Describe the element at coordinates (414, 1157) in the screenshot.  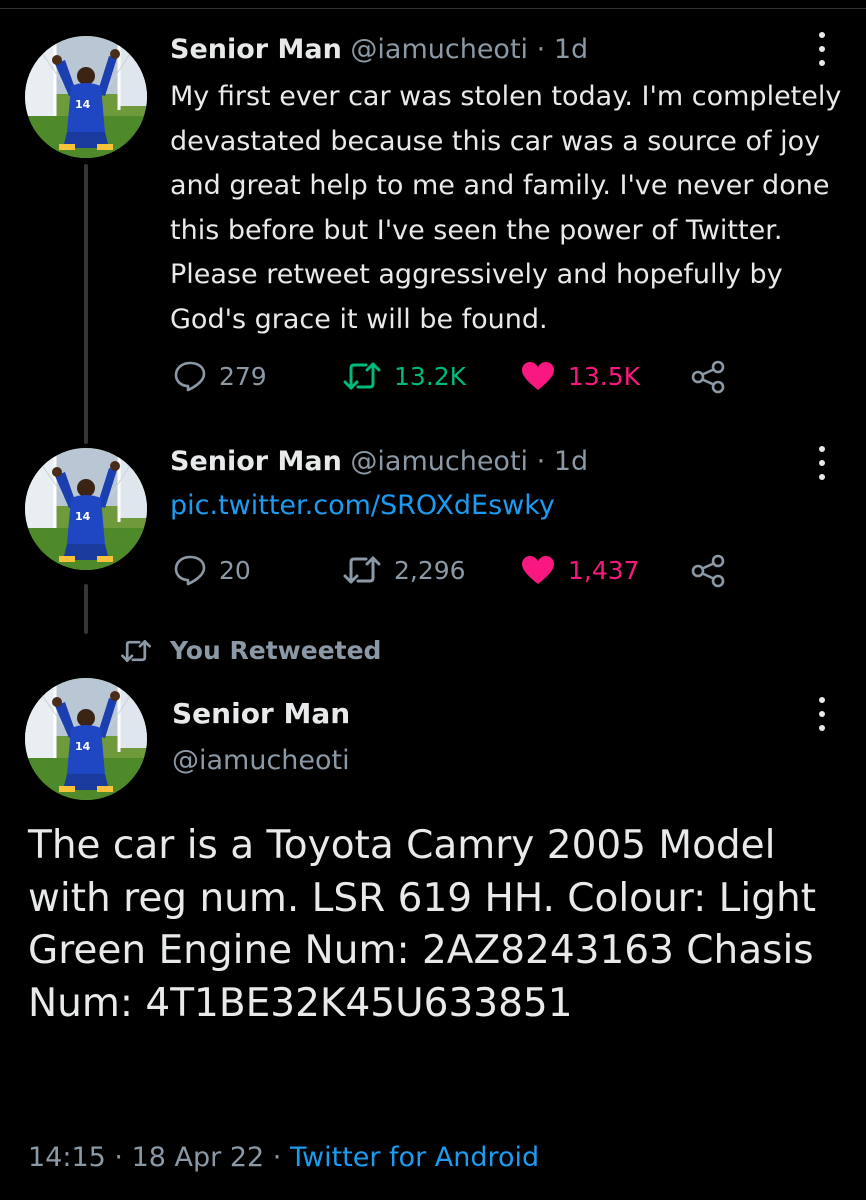
I see `tweet-source: Twitter for Android` at that location.